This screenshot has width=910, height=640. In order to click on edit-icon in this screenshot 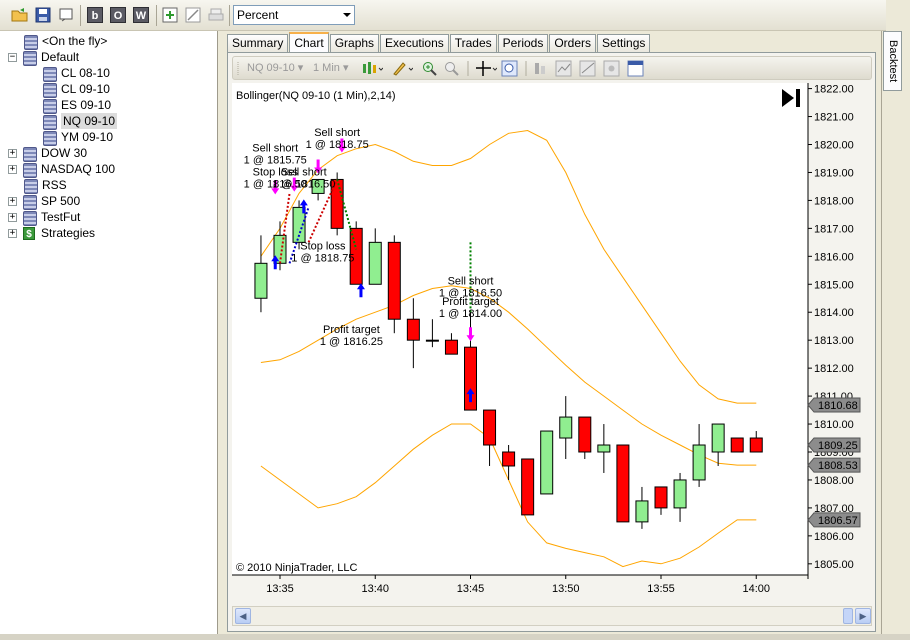, I will do `click(193, 15)`.